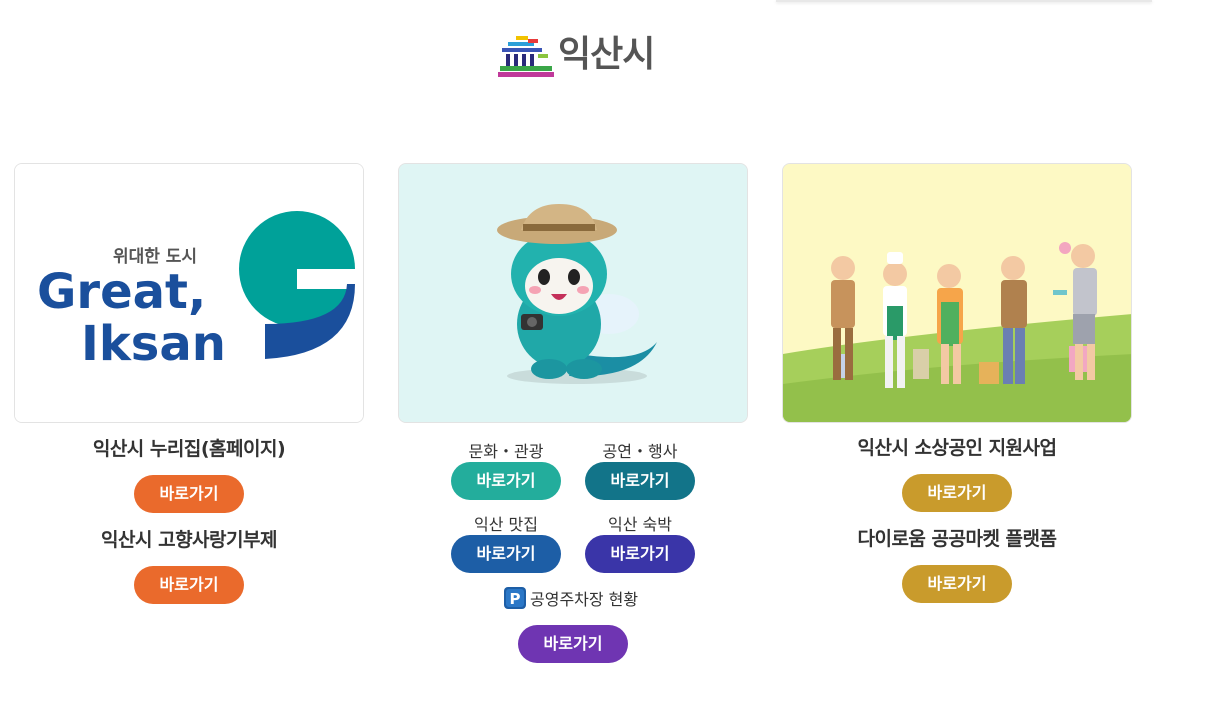 This screenshot has height=703, width=1211. I want to click on site-logo: 익산시, so click(576, 55).